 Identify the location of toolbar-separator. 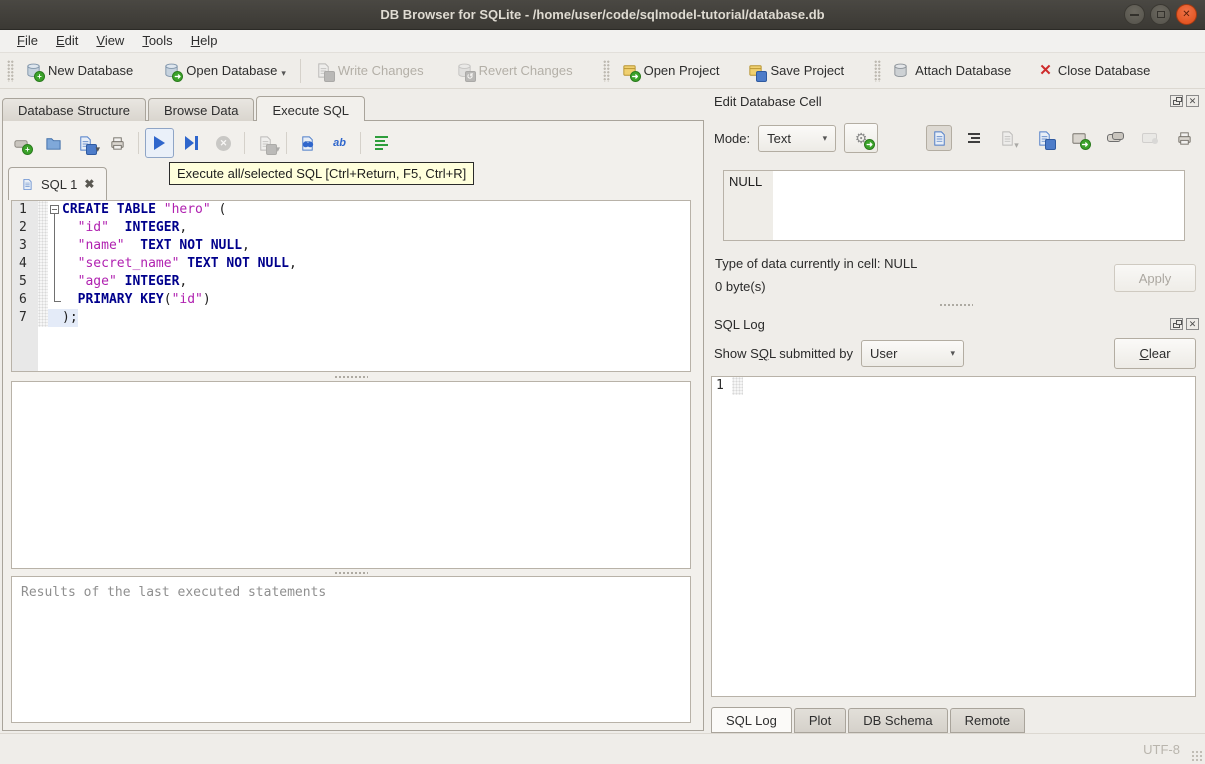
(300, 70).